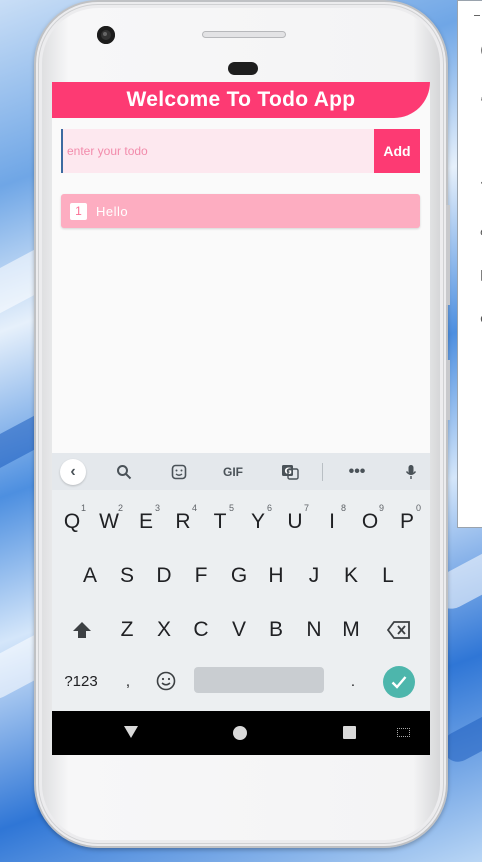 The image size is (482, 862). Describe the element at coordinates (201, 576) in the screenshot. I see `key-f: F` at that location.